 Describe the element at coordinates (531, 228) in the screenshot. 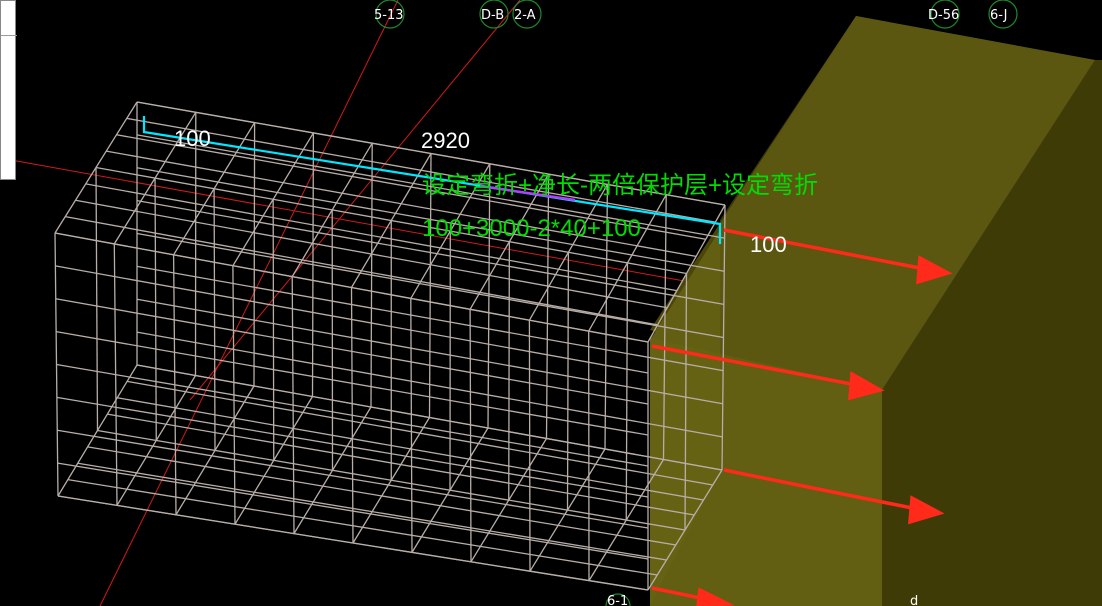

I see `formula-expression: 100+3000-2*40+100` at that location.